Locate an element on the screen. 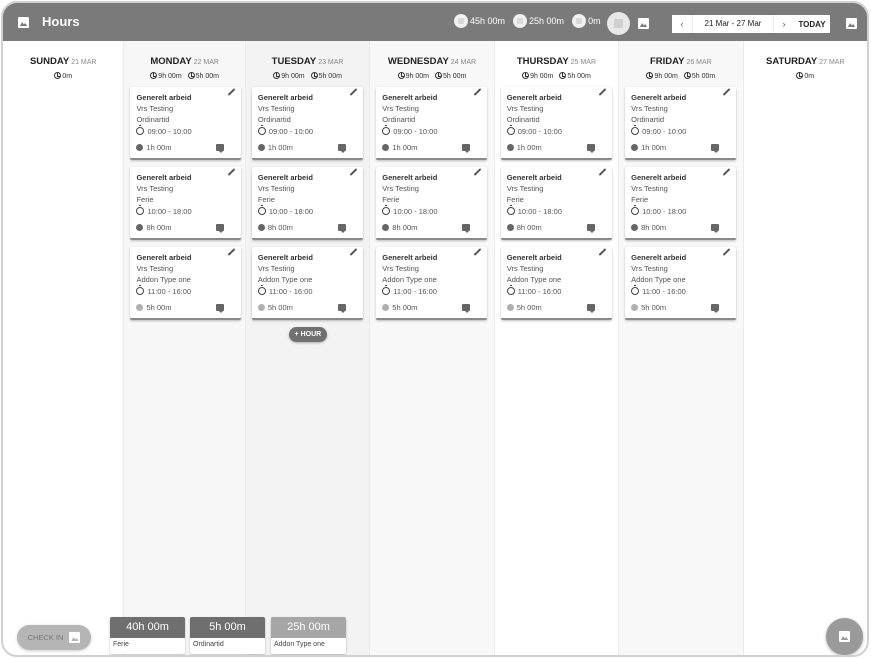  entry-duration: 1h 00m is located at coordinates (524, 147).